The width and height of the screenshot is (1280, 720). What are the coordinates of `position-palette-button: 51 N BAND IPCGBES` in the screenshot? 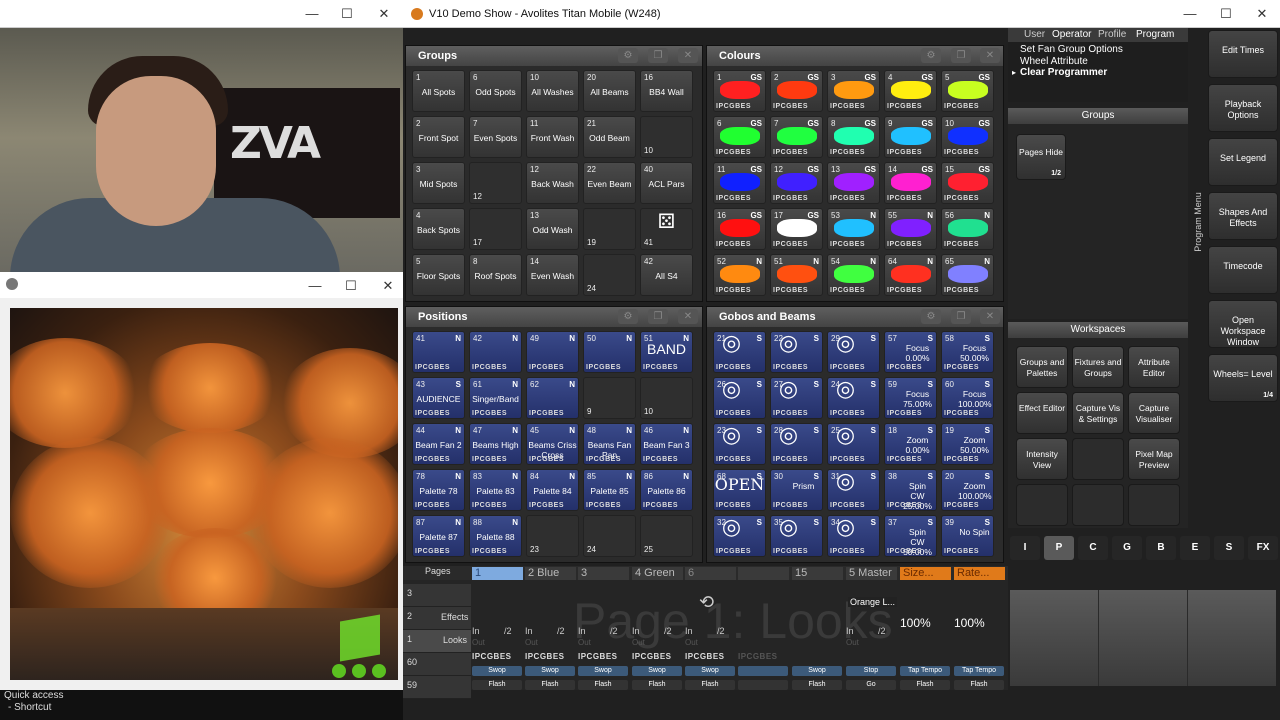 It's located at (666, 352).